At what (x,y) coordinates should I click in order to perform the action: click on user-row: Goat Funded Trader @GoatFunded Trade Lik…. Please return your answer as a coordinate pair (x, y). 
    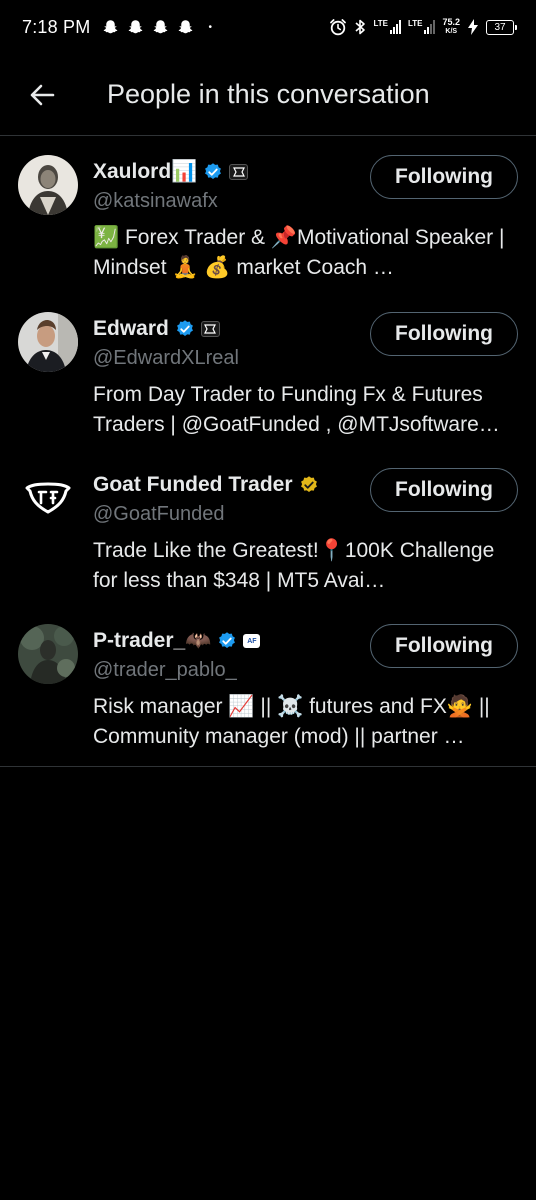
    Looking at the image, I should click on (268, 528).